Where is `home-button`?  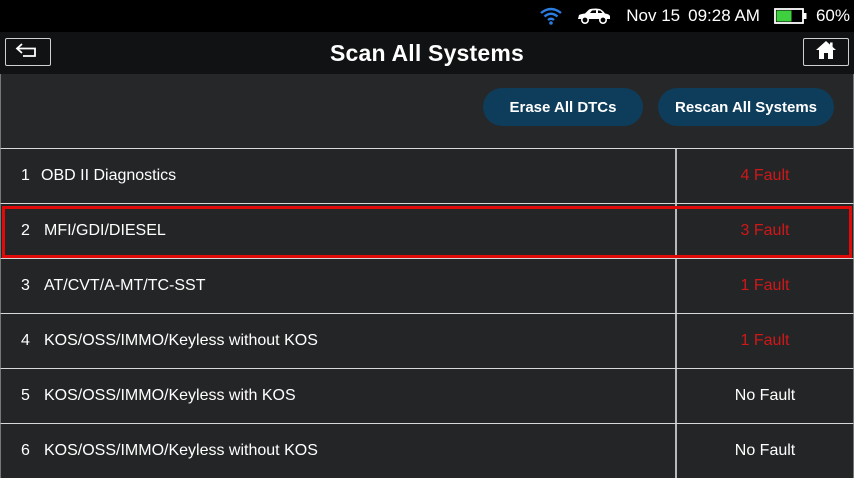 home-button is located at coordinates (826, 52).